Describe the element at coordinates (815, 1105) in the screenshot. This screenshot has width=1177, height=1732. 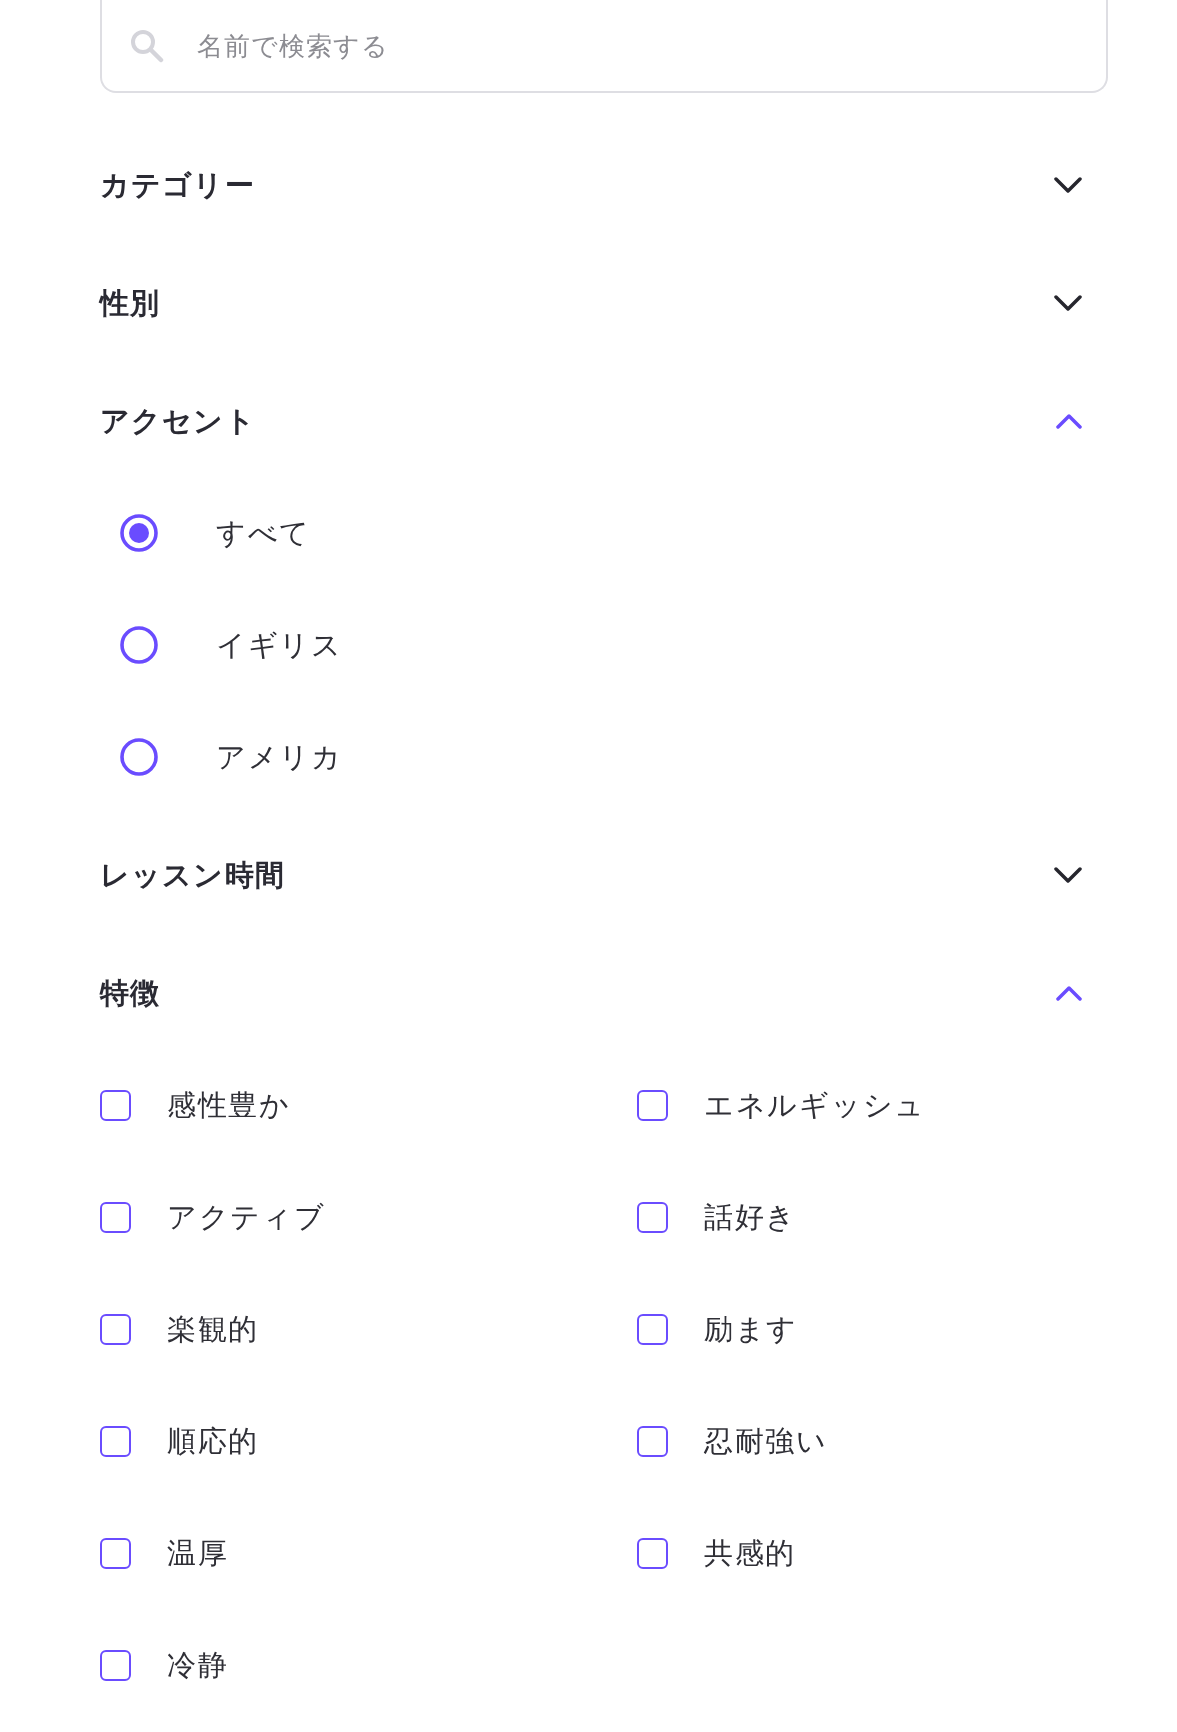
I see `option-label: エネルギッシュ` at that location.